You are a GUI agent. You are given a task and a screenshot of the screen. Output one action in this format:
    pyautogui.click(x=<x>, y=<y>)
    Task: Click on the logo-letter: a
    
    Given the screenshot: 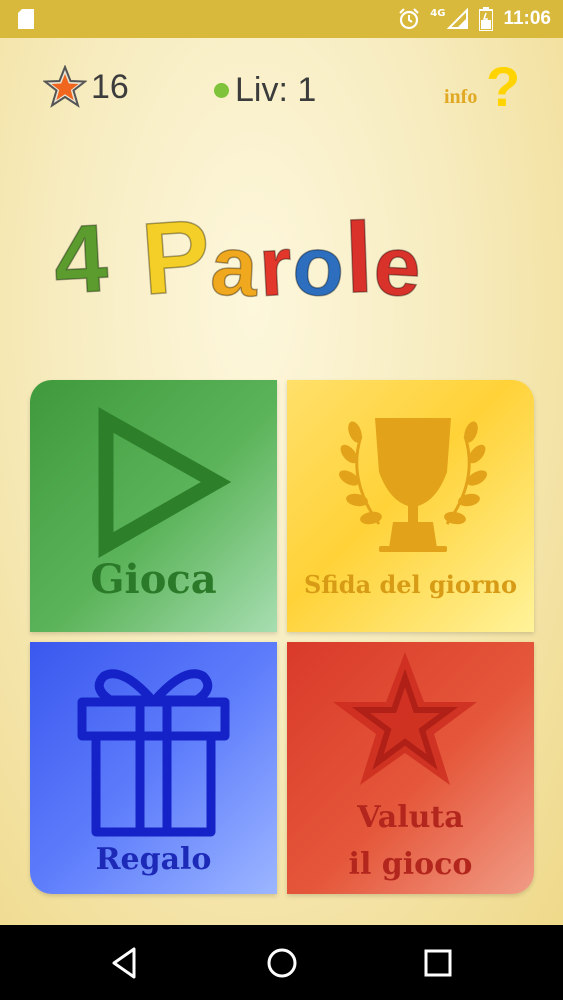 What is the action you would take?
    pyautogui.click(x=235, y=266)
    